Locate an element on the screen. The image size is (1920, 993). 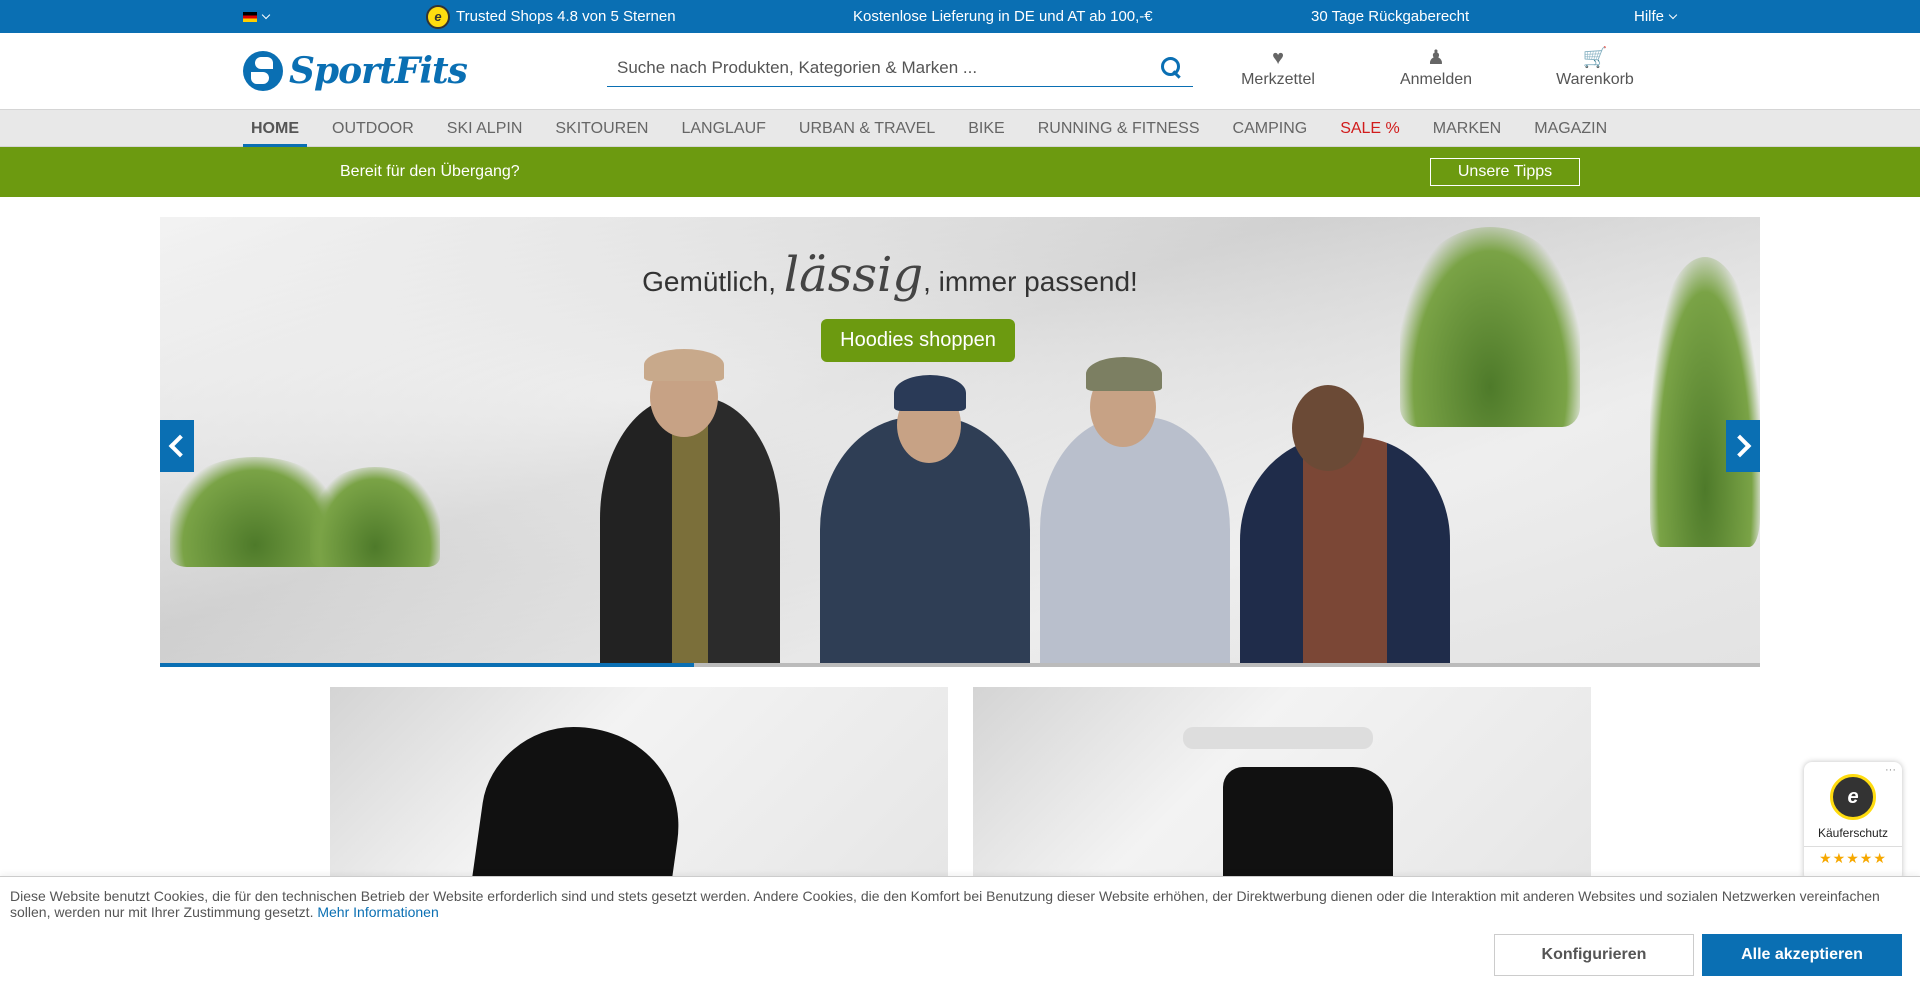
hero-cta-button: Hoodies shoppen is located at coordinates (918, 340).